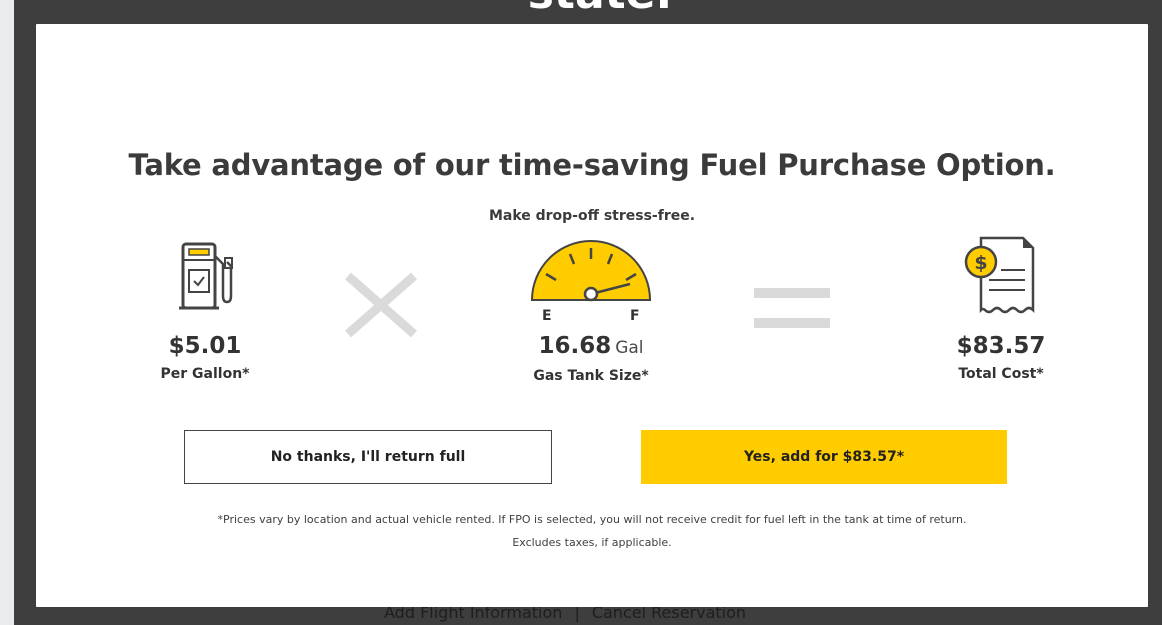 This screenshot has width=1162, height=625. Describe the element at coordinates (368, 457) in the screenshot. I see `decline-fuel-option-button: No thanks, I'll return full` at that location.